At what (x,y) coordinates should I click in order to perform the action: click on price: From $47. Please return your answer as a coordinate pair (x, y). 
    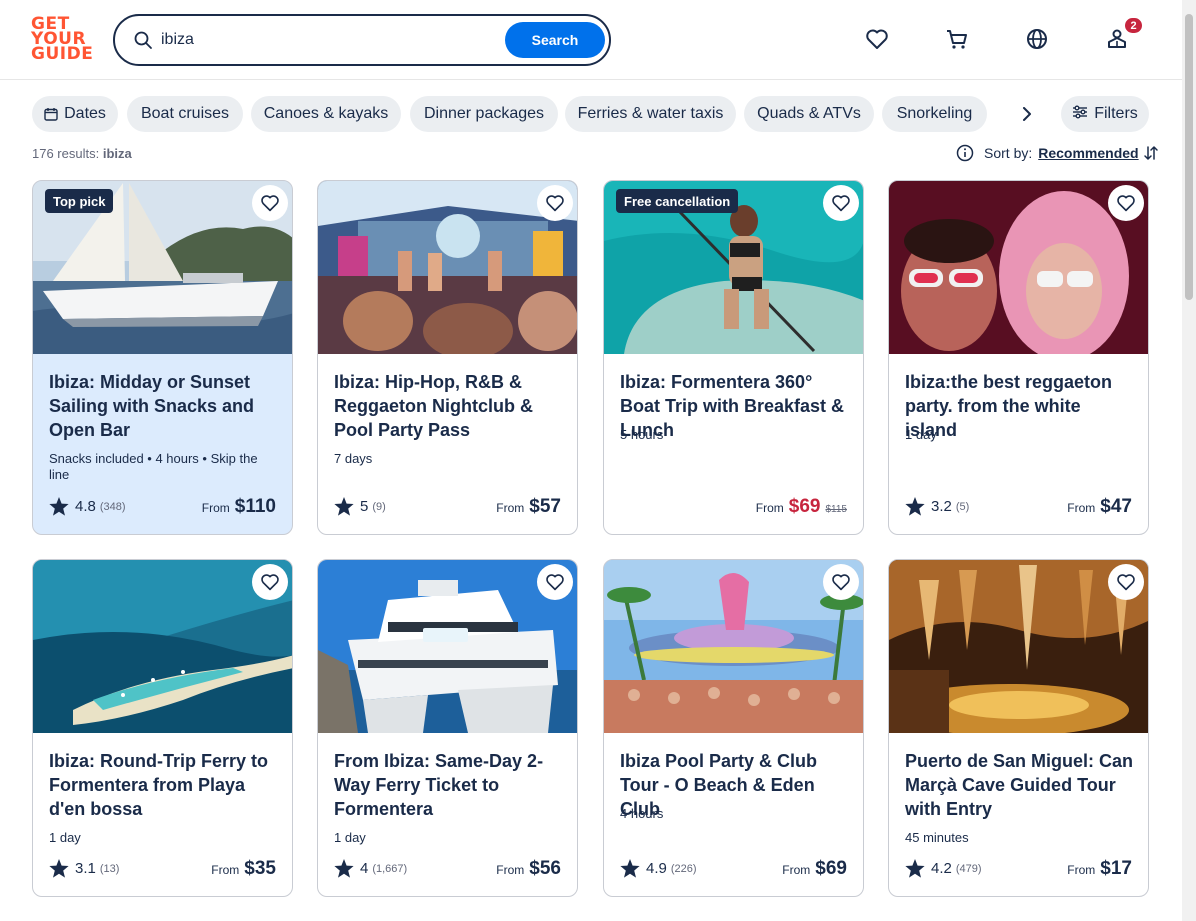
    Looking at the image, I should click on (1099, 507).